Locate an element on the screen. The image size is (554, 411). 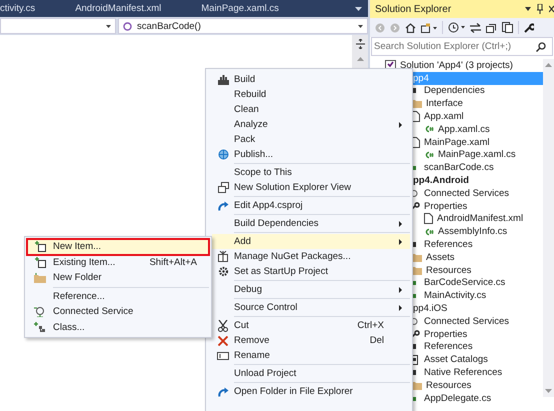
tree-item-label: Dependencies is located at coordinates (454, 90).